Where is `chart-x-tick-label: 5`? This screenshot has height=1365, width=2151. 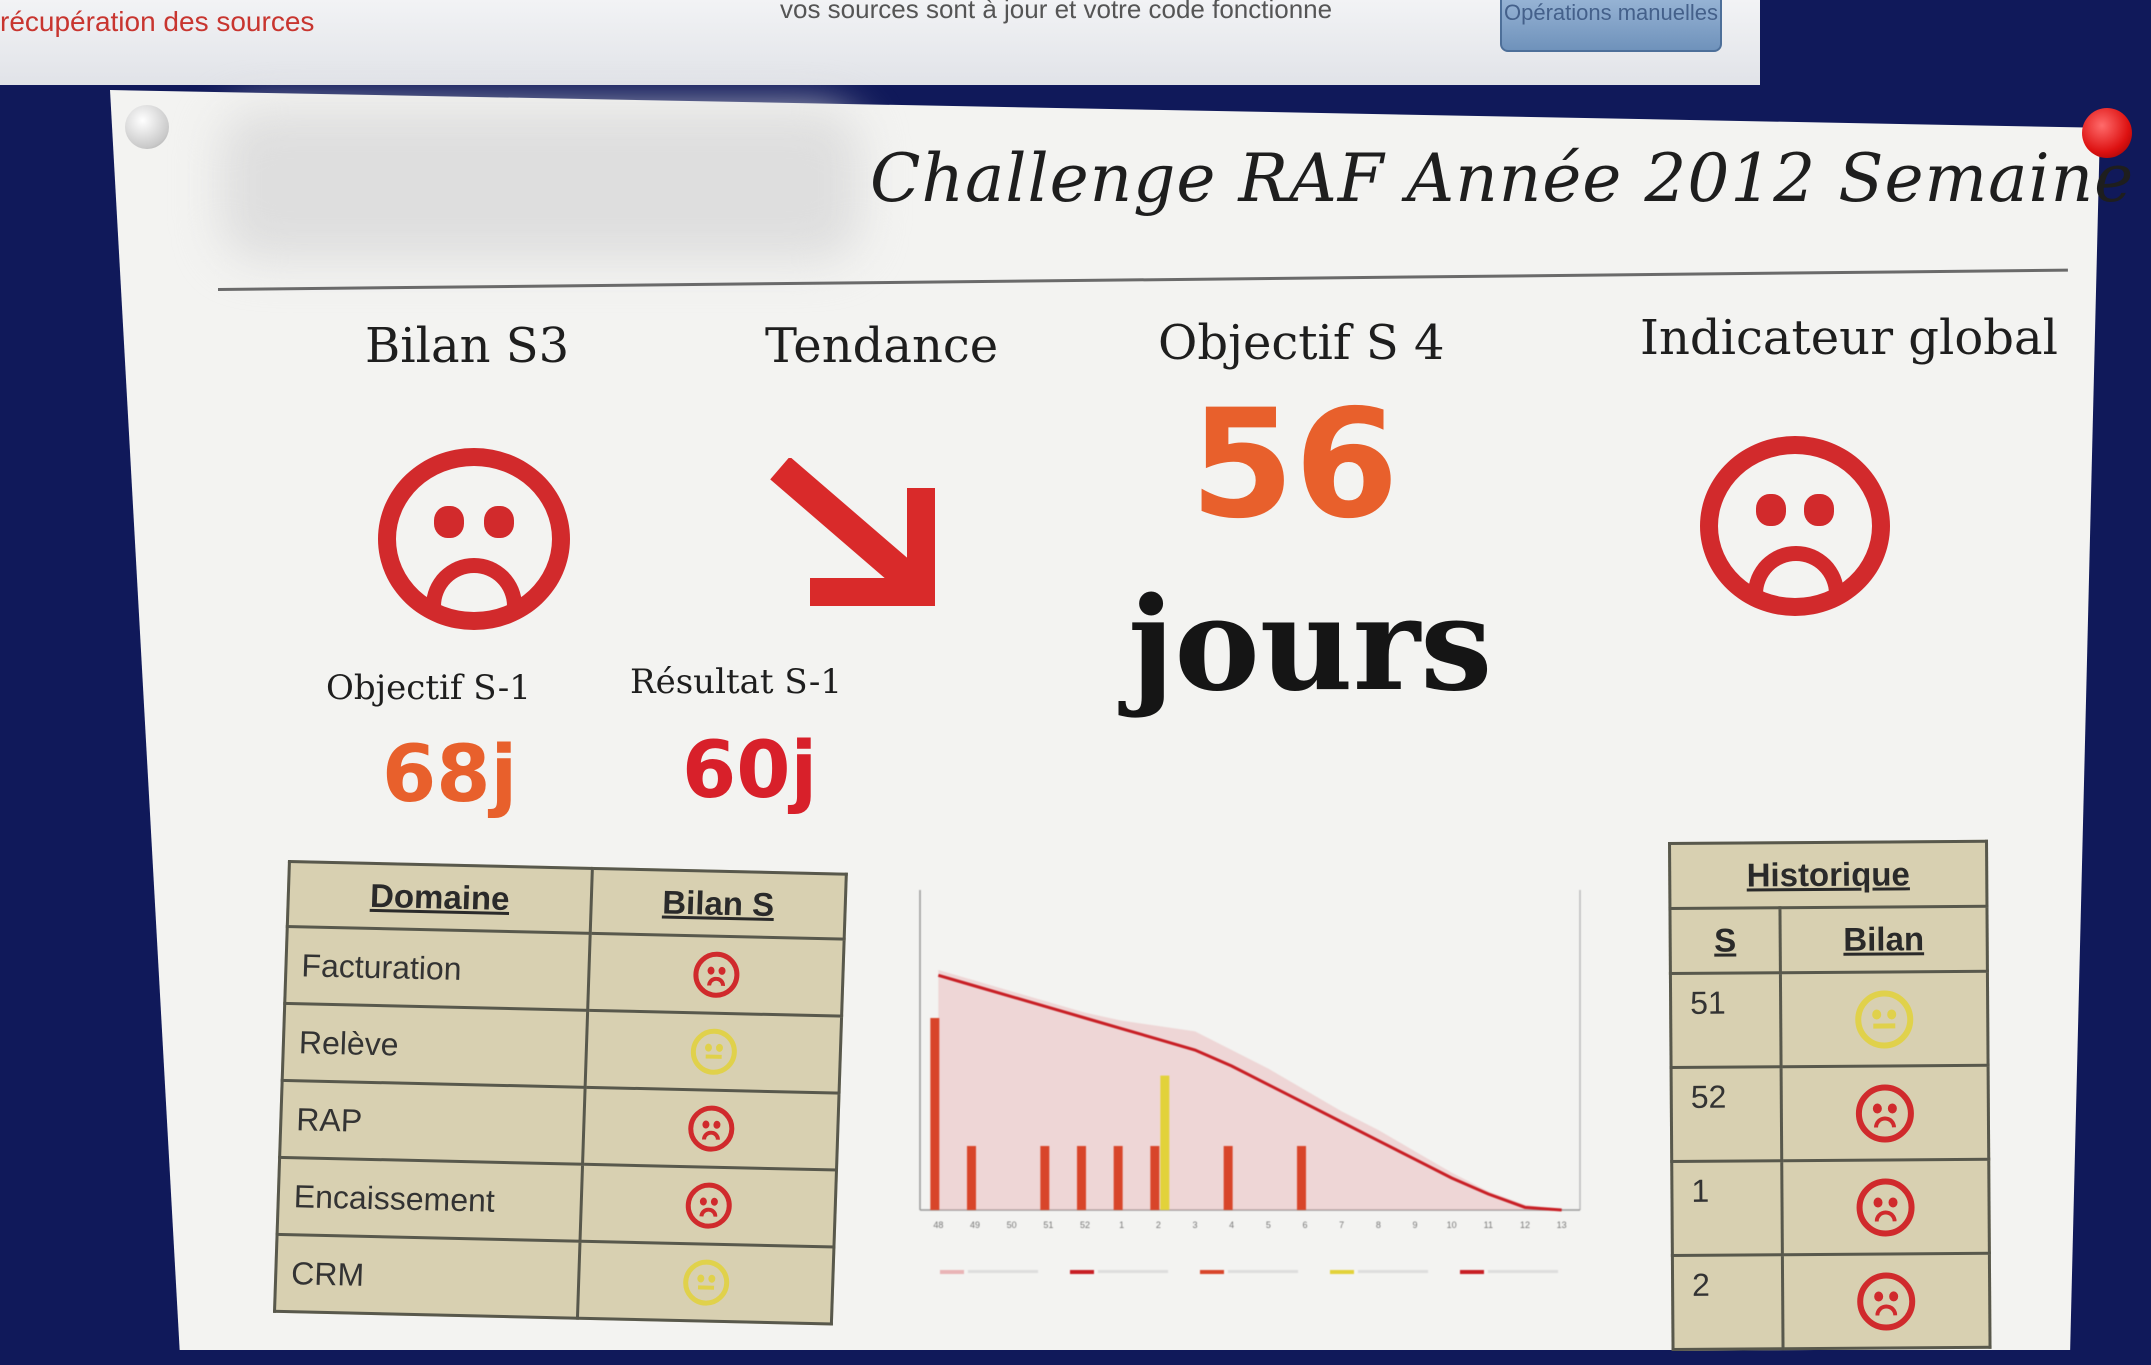 chart-x-tick-label: 5 is located at coordinates (1268, 1225).